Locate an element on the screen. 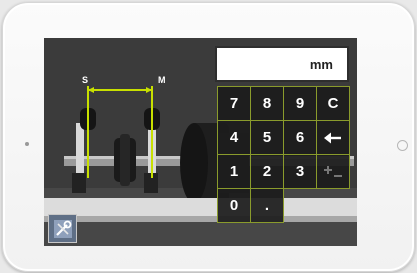 This screenshot has height=273, width=417. tools-icon is located at coordinates (62, 228).